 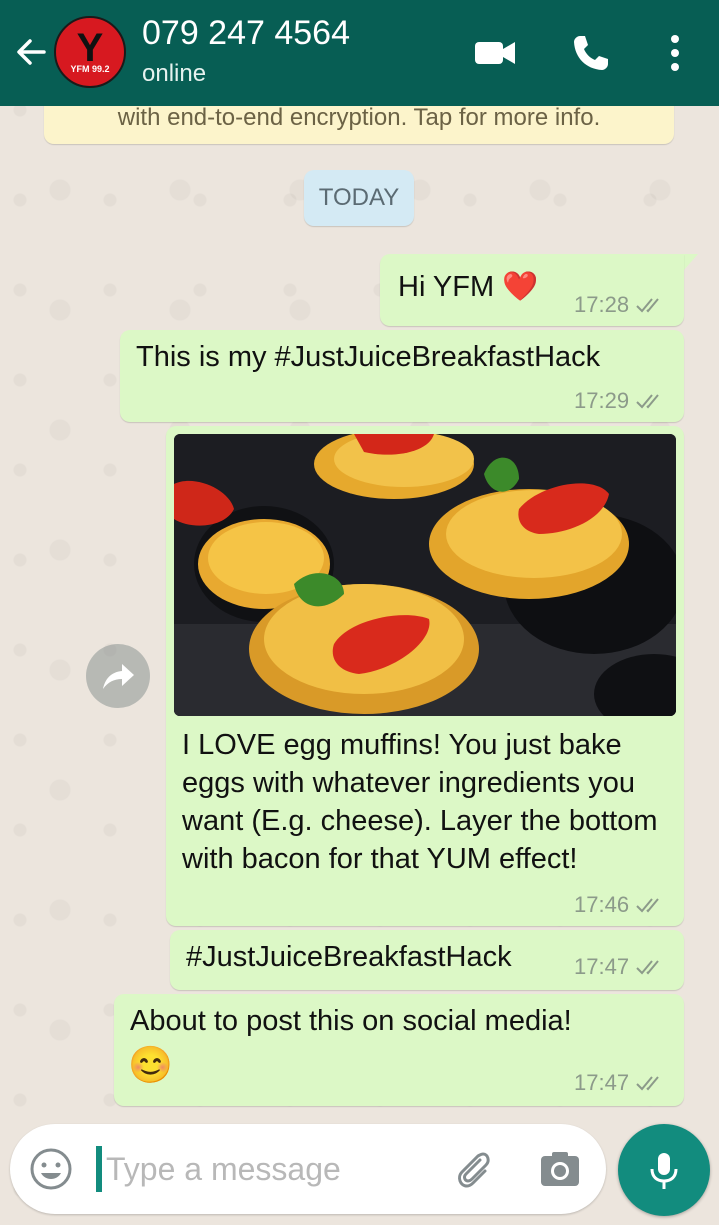 I want to click on more-options-icon, so click(x=675, y=53).